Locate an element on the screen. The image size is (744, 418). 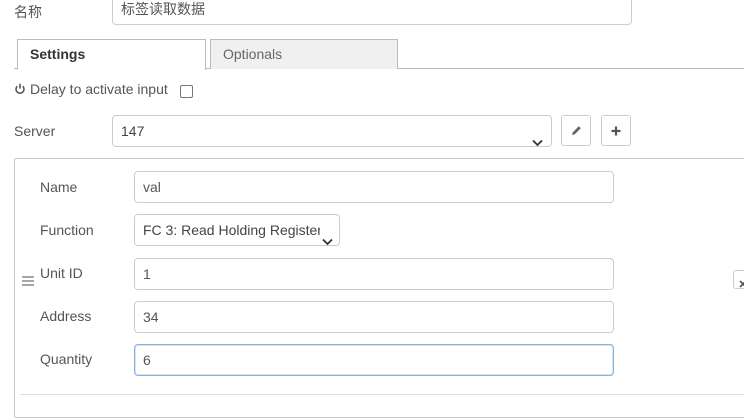
node-name-label: 名称 is located at coordinates (28, 12).